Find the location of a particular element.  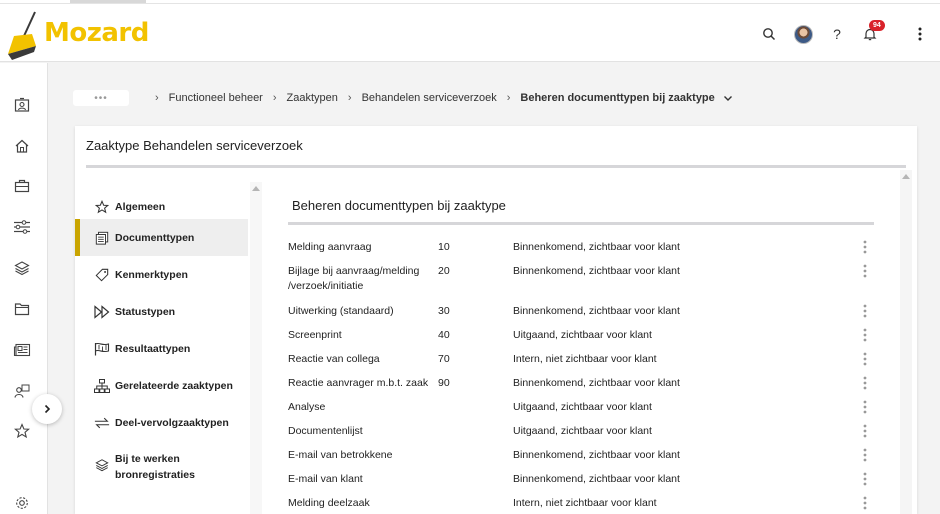

search-button is located at coordinates (769, 34).